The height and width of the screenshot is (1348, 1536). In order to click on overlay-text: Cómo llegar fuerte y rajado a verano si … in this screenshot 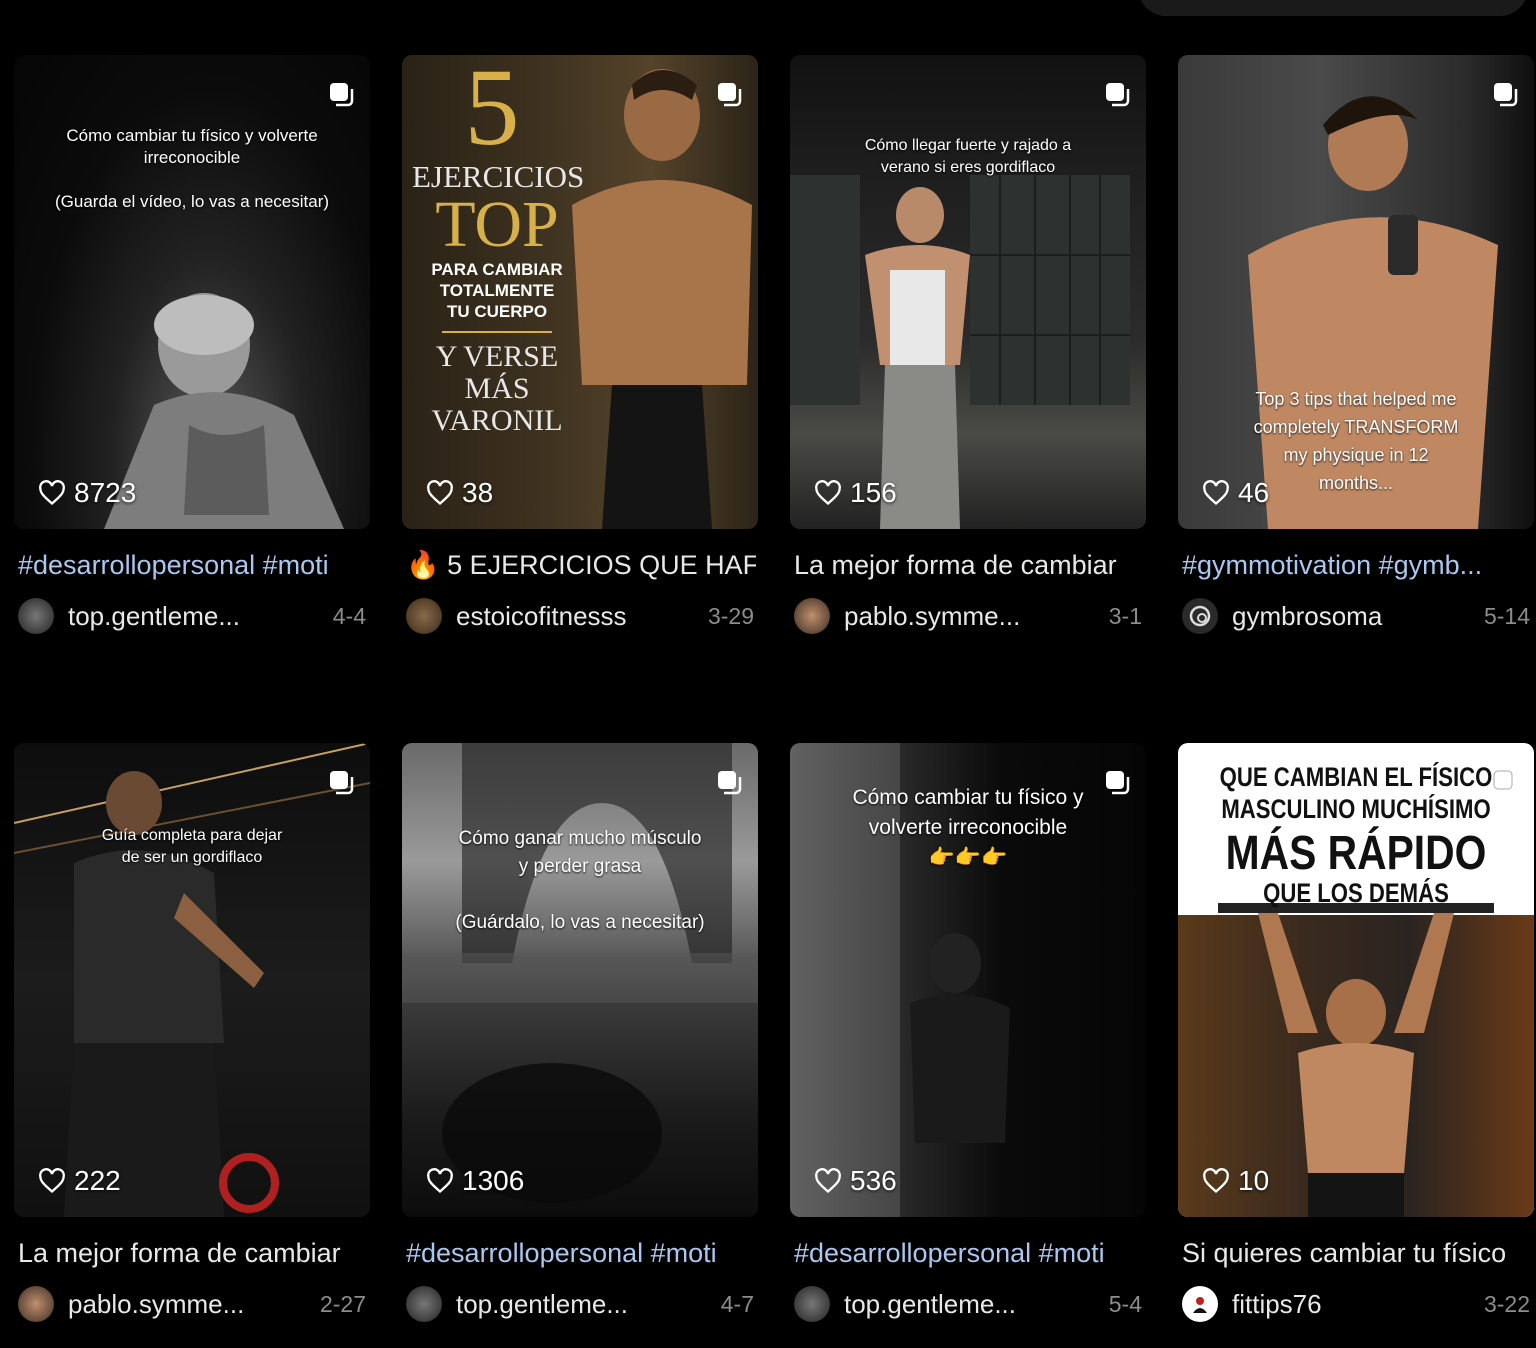, I will do `click(968, 156)`.